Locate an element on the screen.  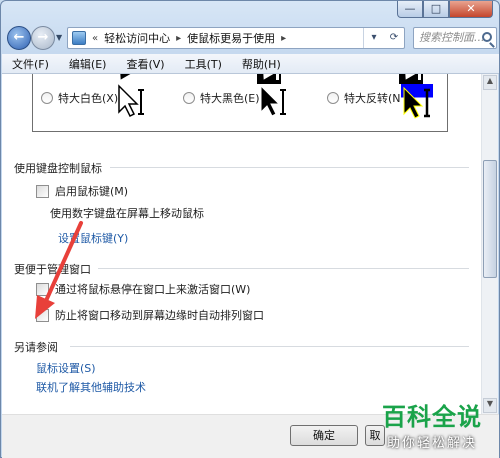
close-button: ✕ is located at coordinates (471, 9).